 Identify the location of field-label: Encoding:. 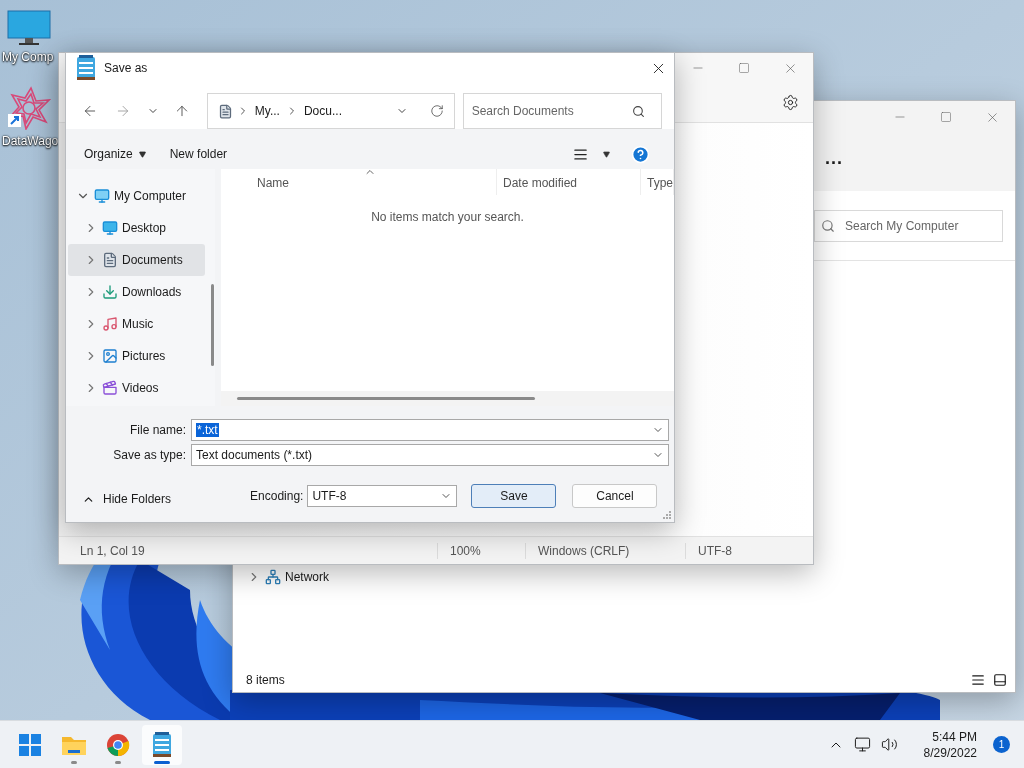
(277, 496).